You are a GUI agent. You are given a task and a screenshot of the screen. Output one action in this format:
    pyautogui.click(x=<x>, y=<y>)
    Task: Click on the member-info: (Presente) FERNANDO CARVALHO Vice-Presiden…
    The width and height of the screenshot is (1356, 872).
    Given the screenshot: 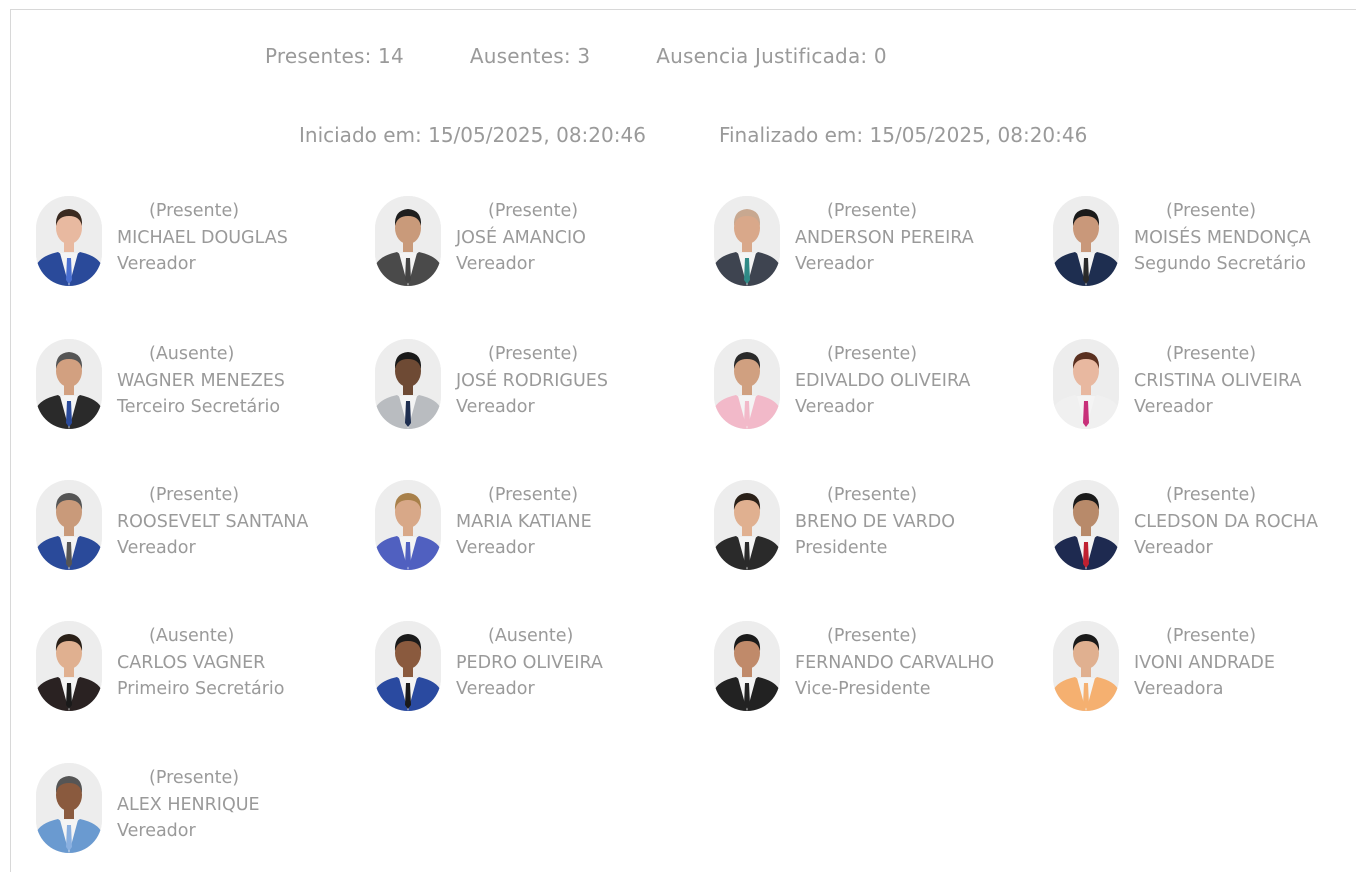 What is the action you would take?
    pyautogui.click(x=894, y=663)
    